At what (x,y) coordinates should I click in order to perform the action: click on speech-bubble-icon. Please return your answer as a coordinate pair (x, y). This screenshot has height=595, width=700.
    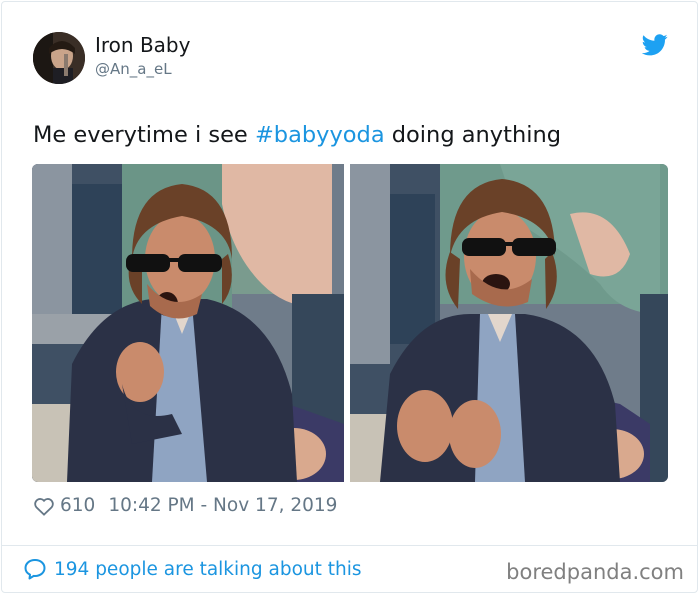
    Looking at the image, I should click on (35, 569).